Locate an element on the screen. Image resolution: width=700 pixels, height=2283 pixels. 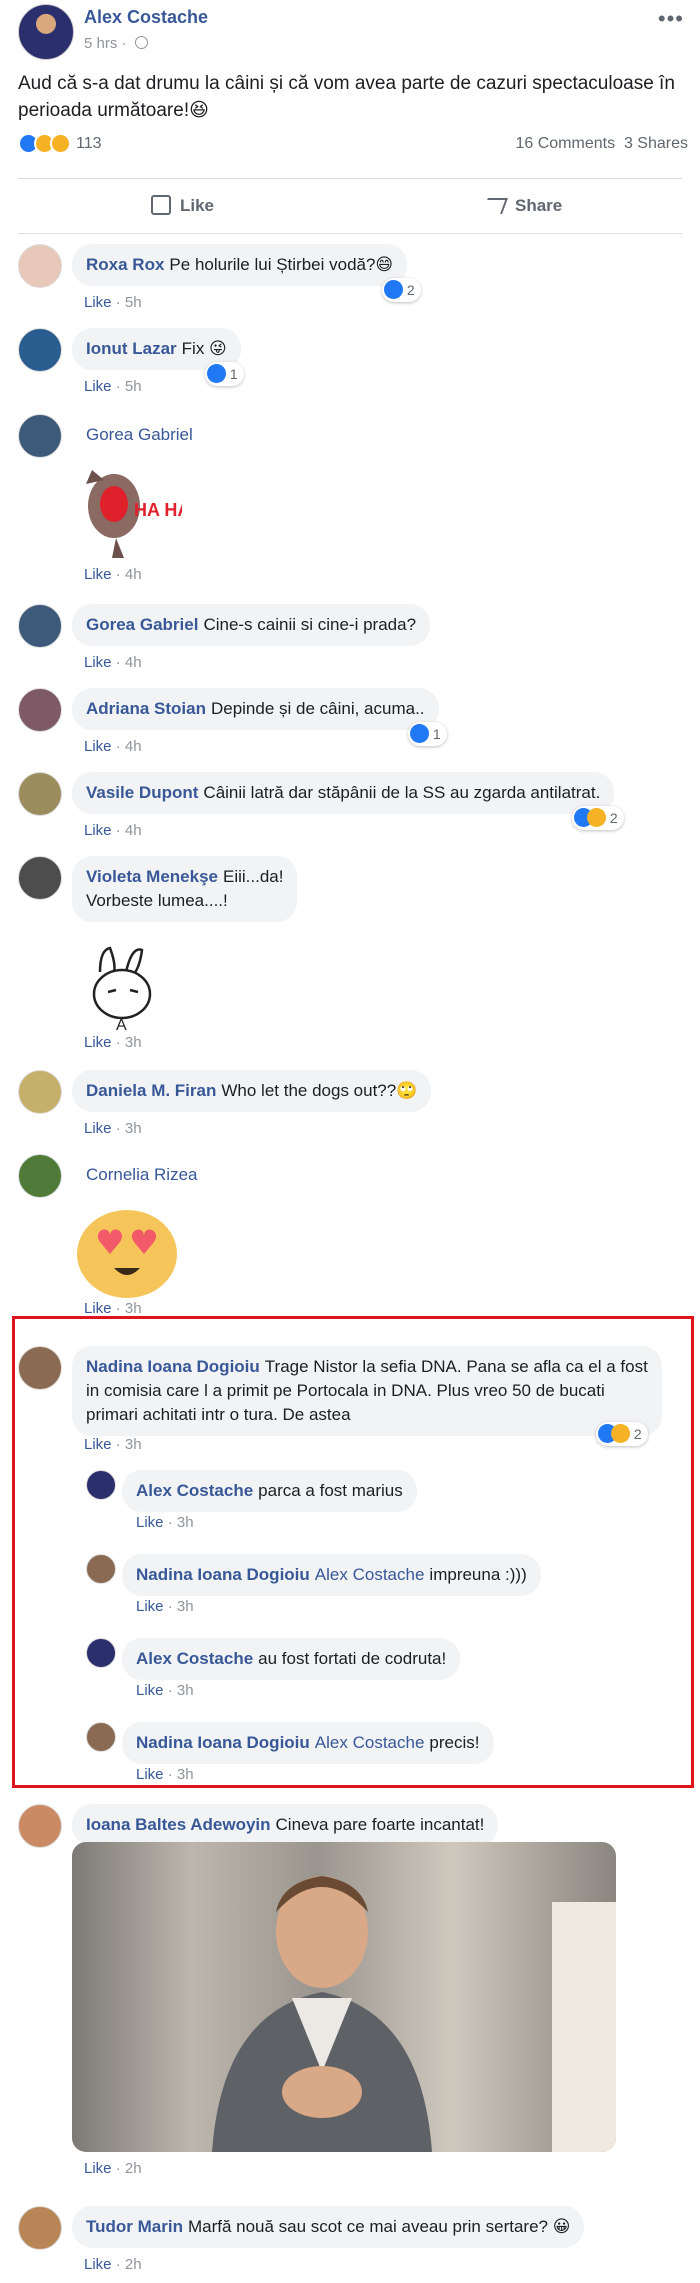
post-author: Alex Costache is located at coordinates (146, 17).